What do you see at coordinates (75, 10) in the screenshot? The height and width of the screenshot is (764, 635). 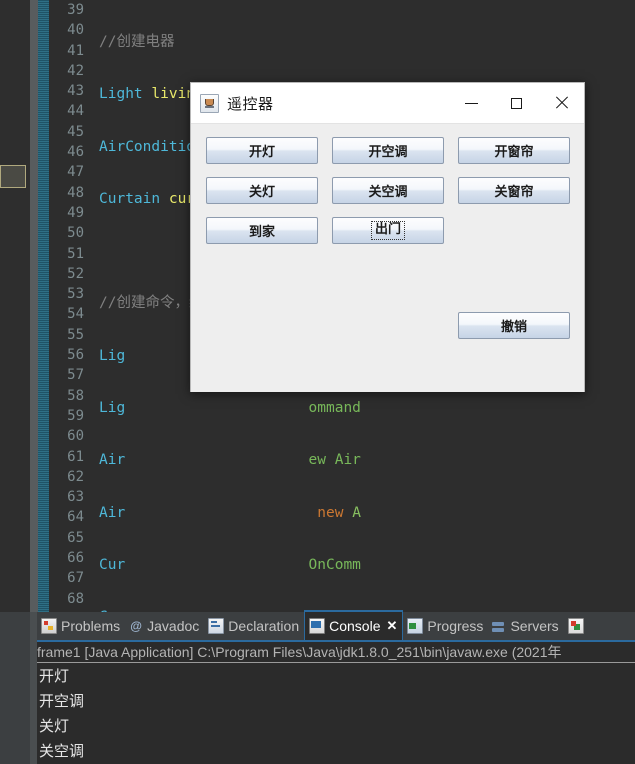 I see `line-number: 39` at bounding box center [75, 10].